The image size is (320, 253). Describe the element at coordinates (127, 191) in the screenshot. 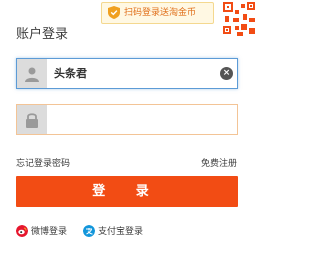

I see `login-button: 登 录` at that location.